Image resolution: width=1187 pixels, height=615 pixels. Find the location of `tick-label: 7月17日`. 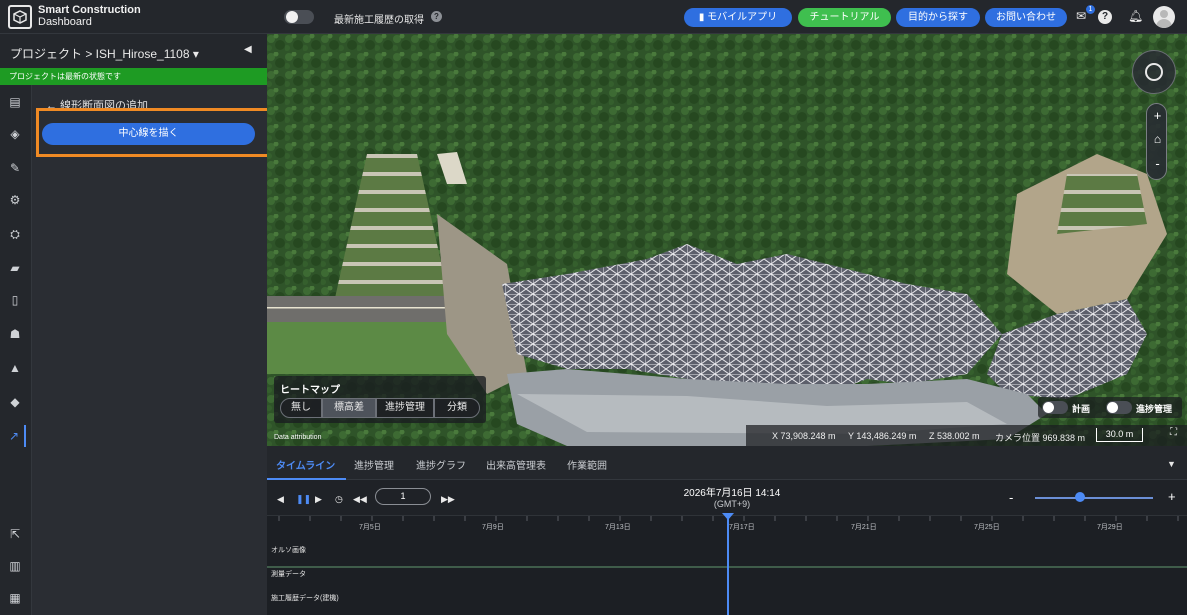

tick-label: 7月17日 is located at coordinates (742, 527).